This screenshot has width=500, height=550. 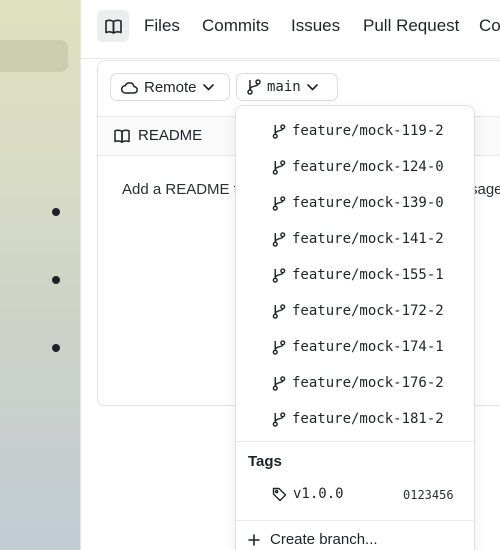 I want to click on readme-message: Add a README to, so click(x=184, y=189).